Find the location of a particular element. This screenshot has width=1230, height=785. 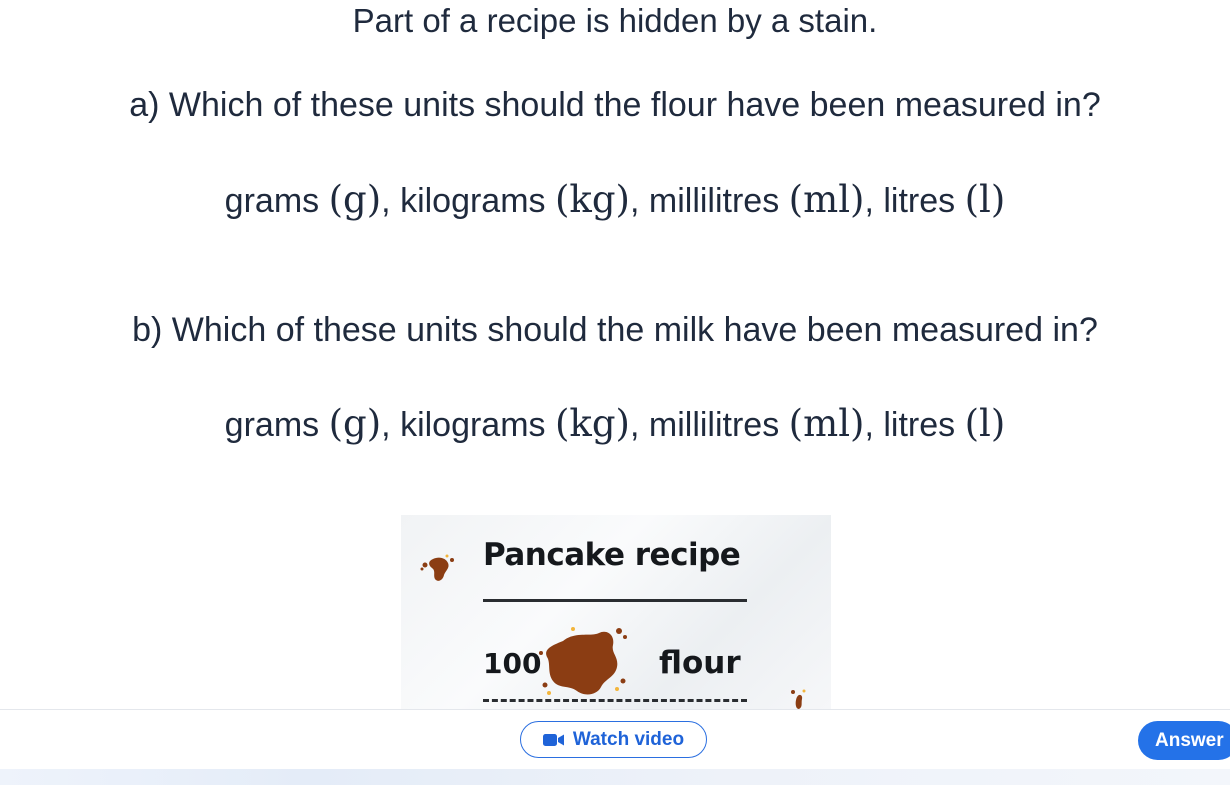

ink-stain-icon is located at coordinates (583, 661).